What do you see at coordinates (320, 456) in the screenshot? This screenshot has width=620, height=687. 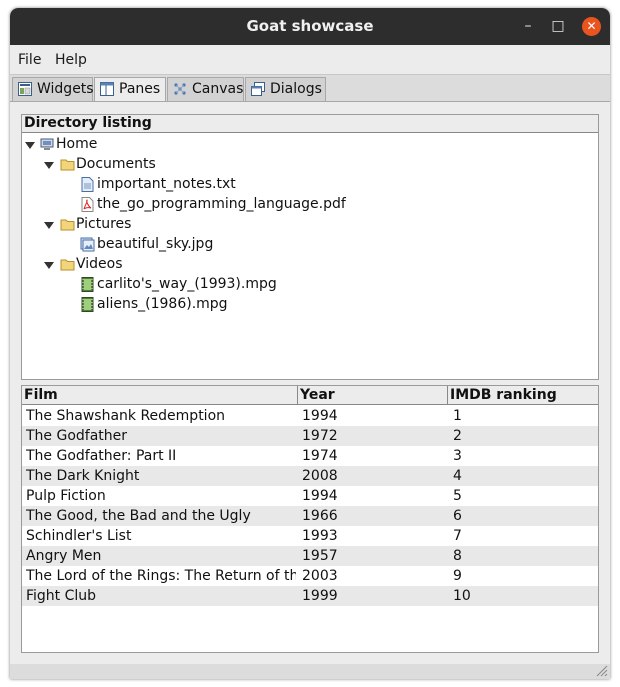 I see `cell-year: 1974` at bounding box center [320, 456].